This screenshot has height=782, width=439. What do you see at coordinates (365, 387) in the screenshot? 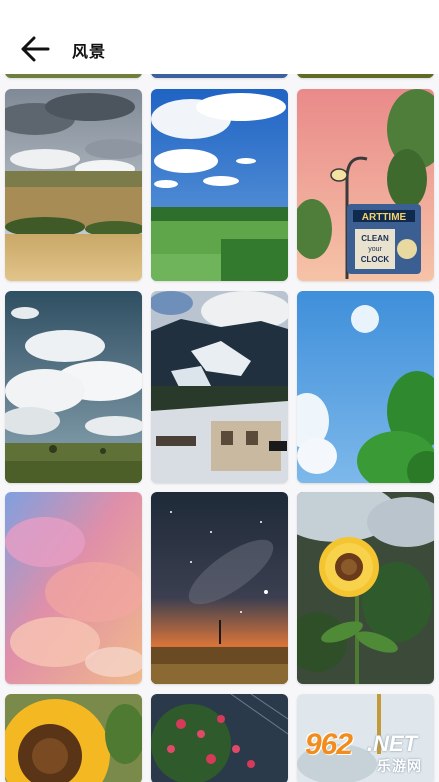
I see `wallpaper-tile-blue-sky-tree` at bounding box center [365, 387].